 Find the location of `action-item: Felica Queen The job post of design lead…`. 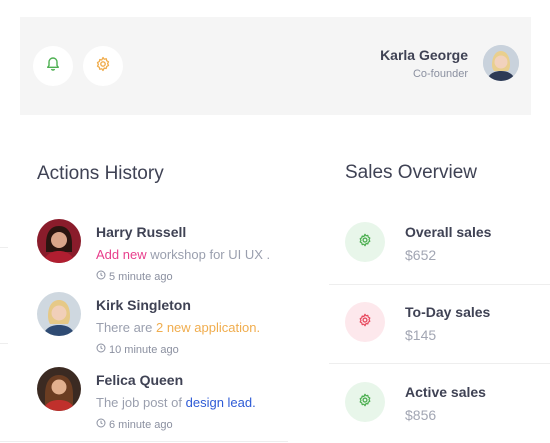

action-item: Felica Queen The job post of design lead… is located at coordinates (167, 404).